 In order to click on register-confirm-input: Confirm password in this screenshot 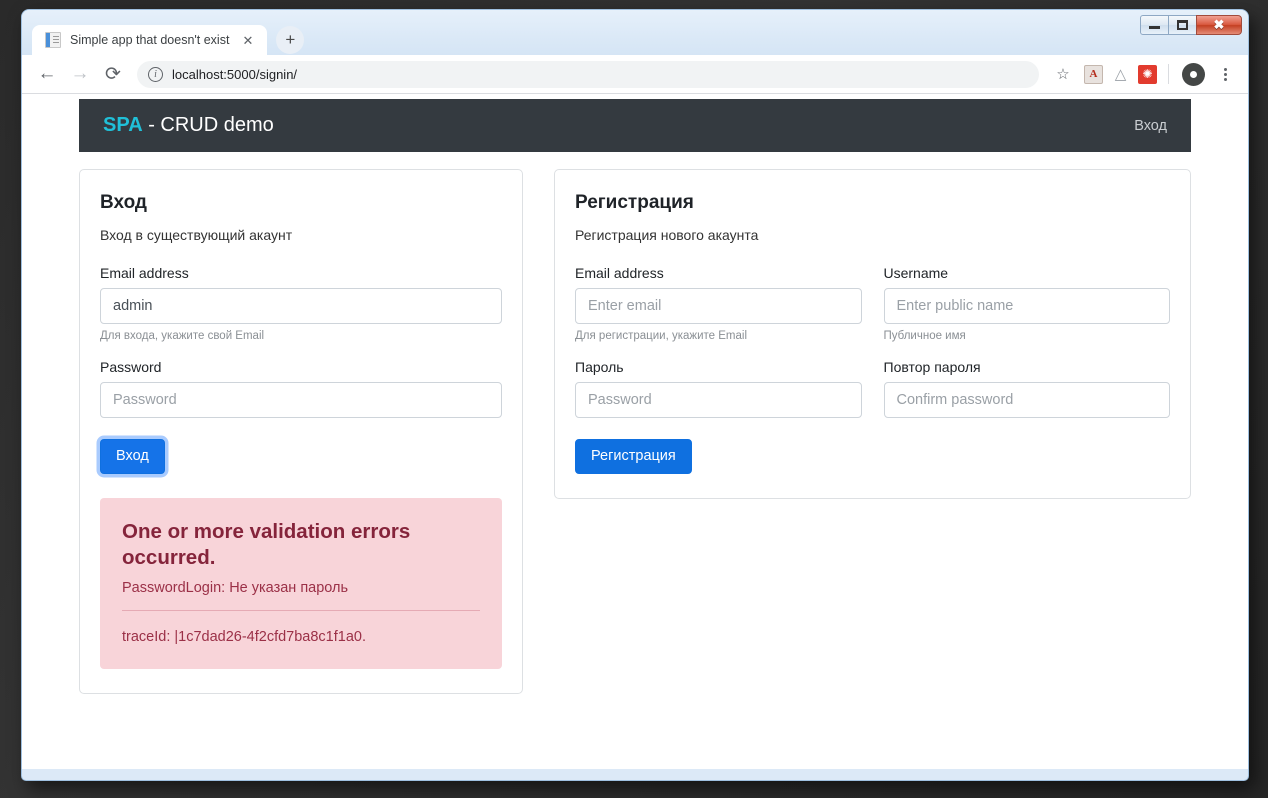, I will do `click(1026, 400)`.